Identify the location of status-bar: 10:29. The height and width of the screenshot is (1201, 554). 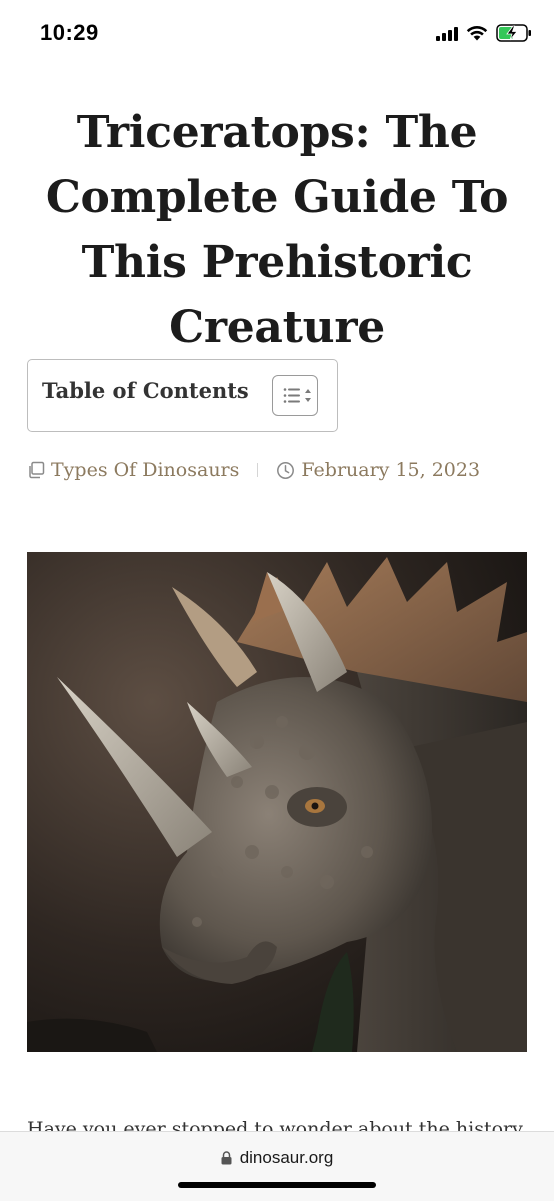
(277, 33).